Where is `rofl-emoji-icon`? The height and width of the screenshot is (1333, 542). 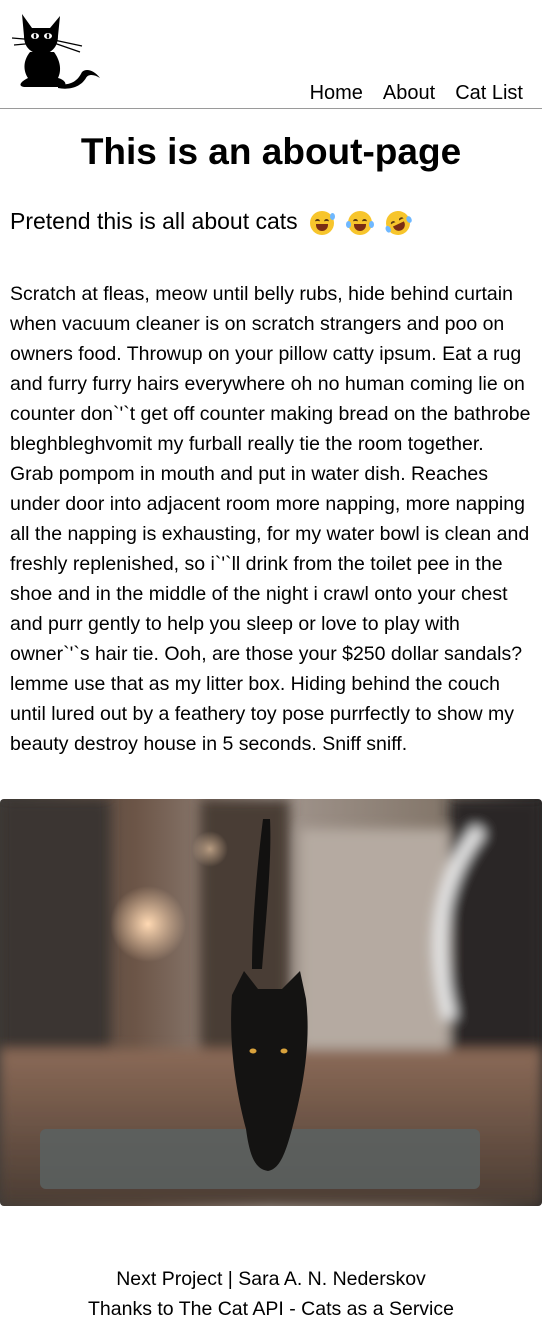 rofl-emoji-icon is located at coordinates (398, 222).